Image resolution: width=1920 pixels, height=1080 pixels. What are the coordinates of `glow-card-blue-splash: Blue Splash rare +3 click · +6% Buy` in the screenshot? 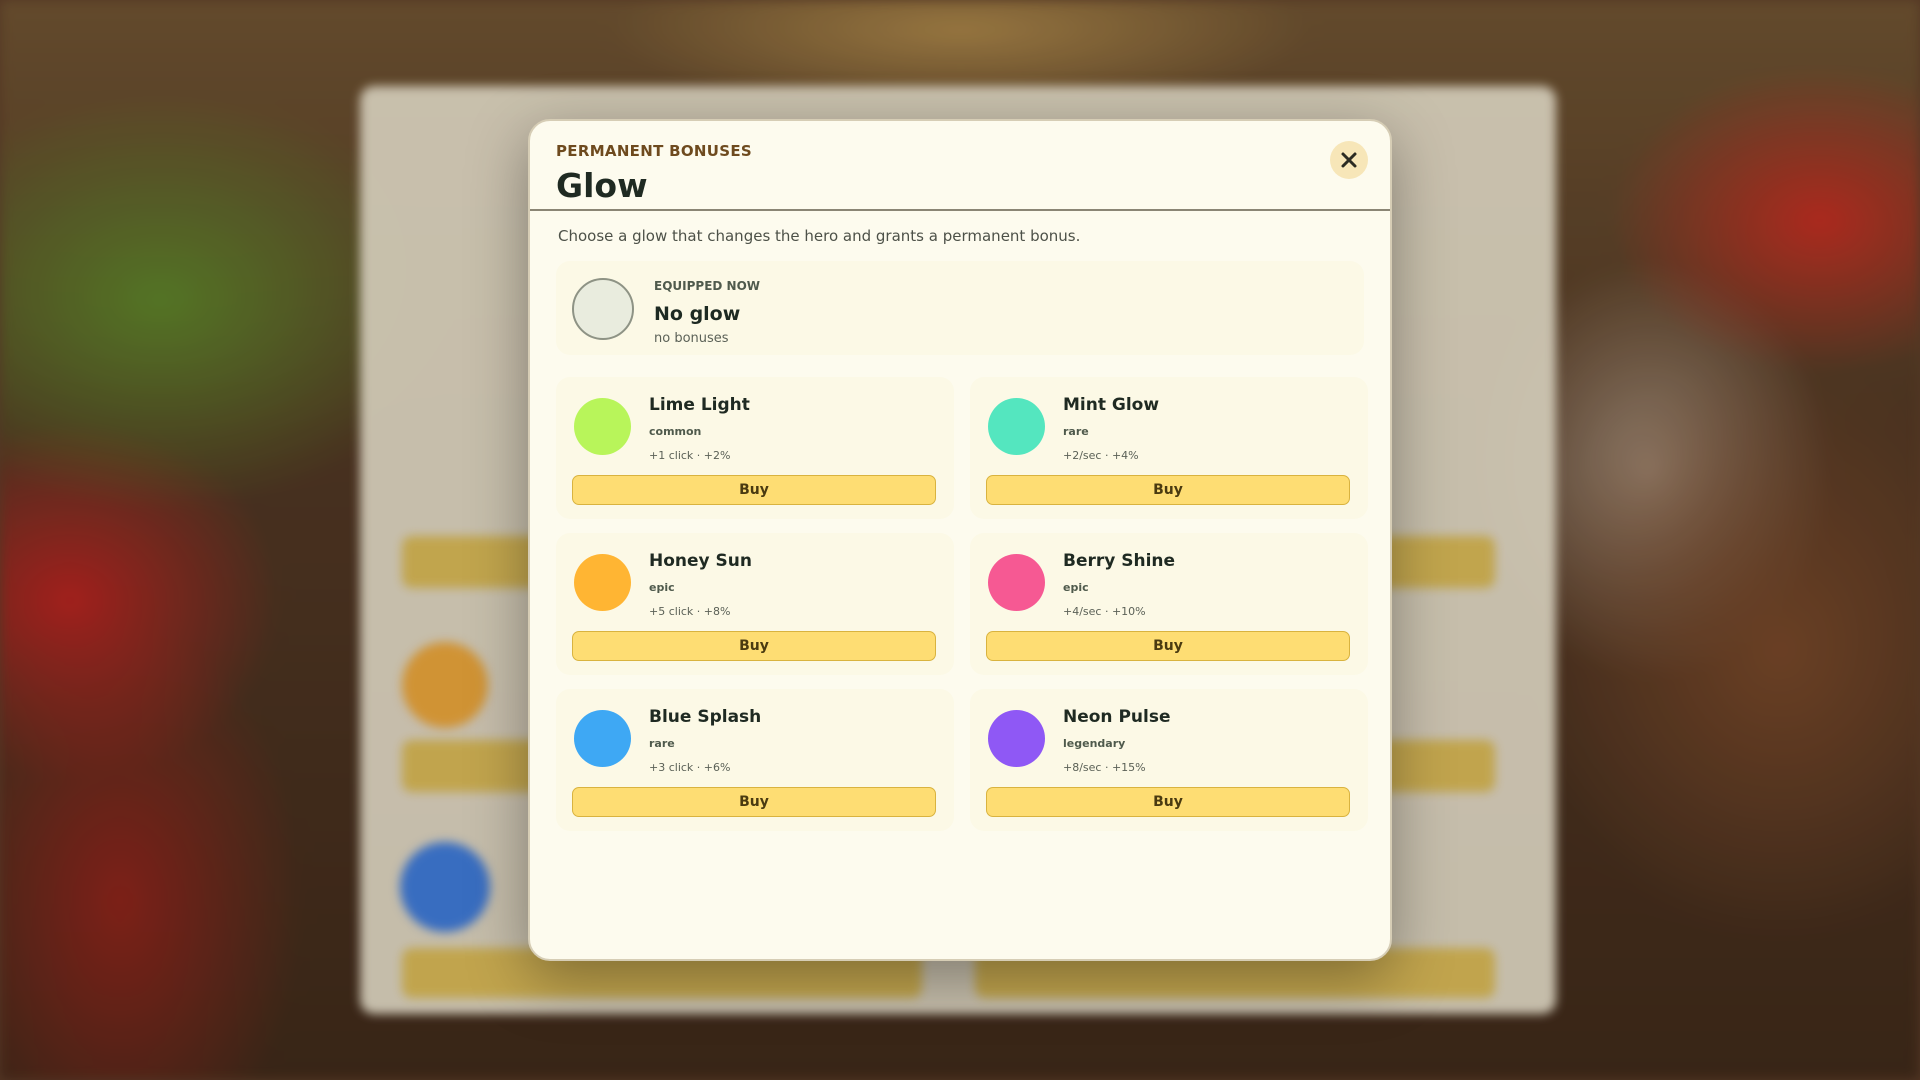 It's located at (755, 760).